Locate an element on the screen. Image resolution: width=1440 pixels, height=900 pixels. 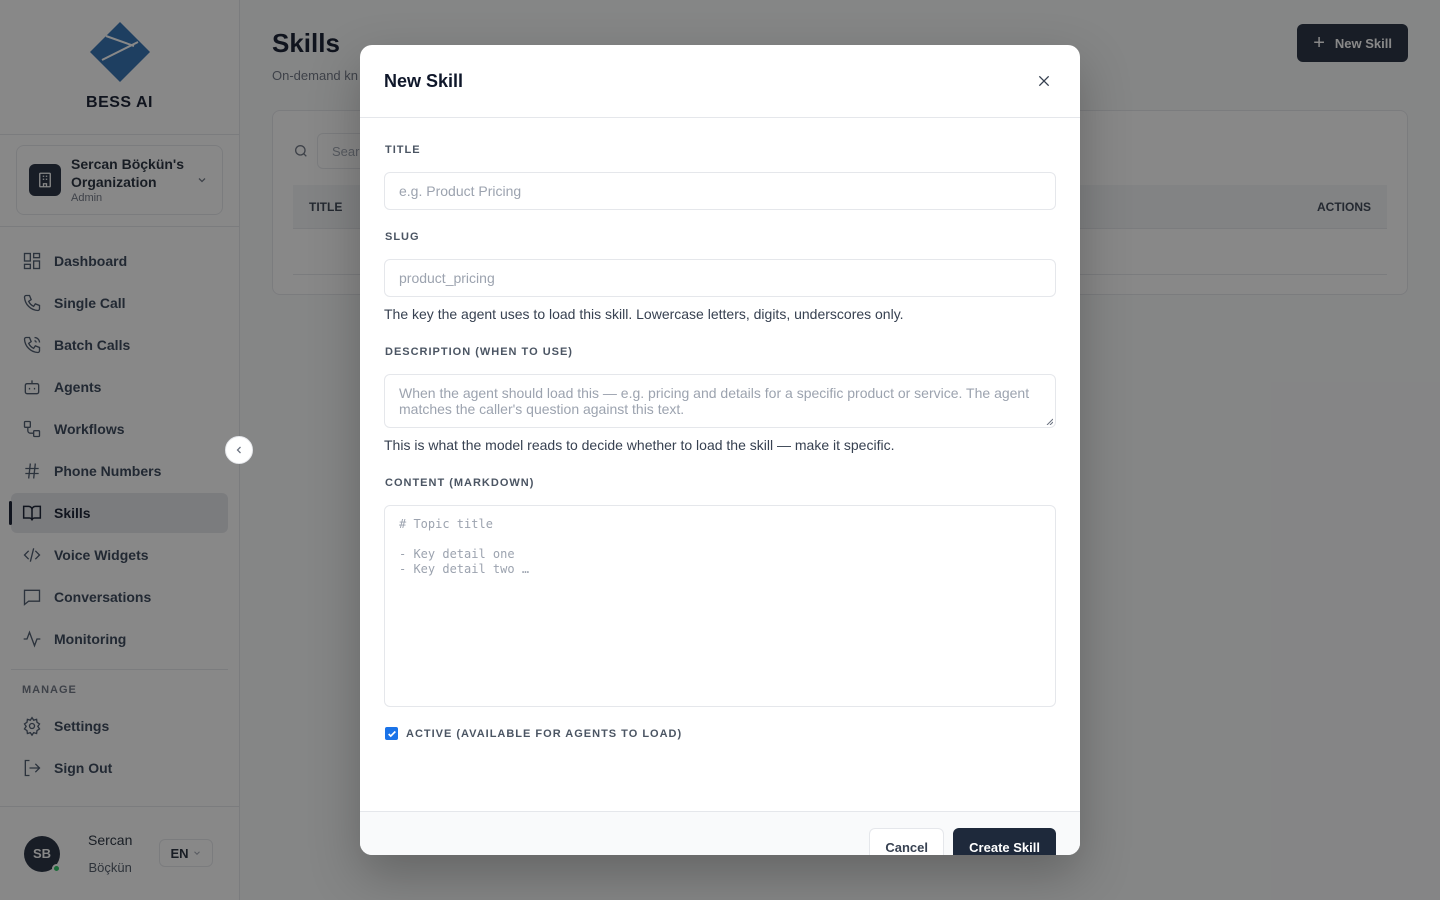
collapse-sidebar-button is located at coordinates (239, 450).